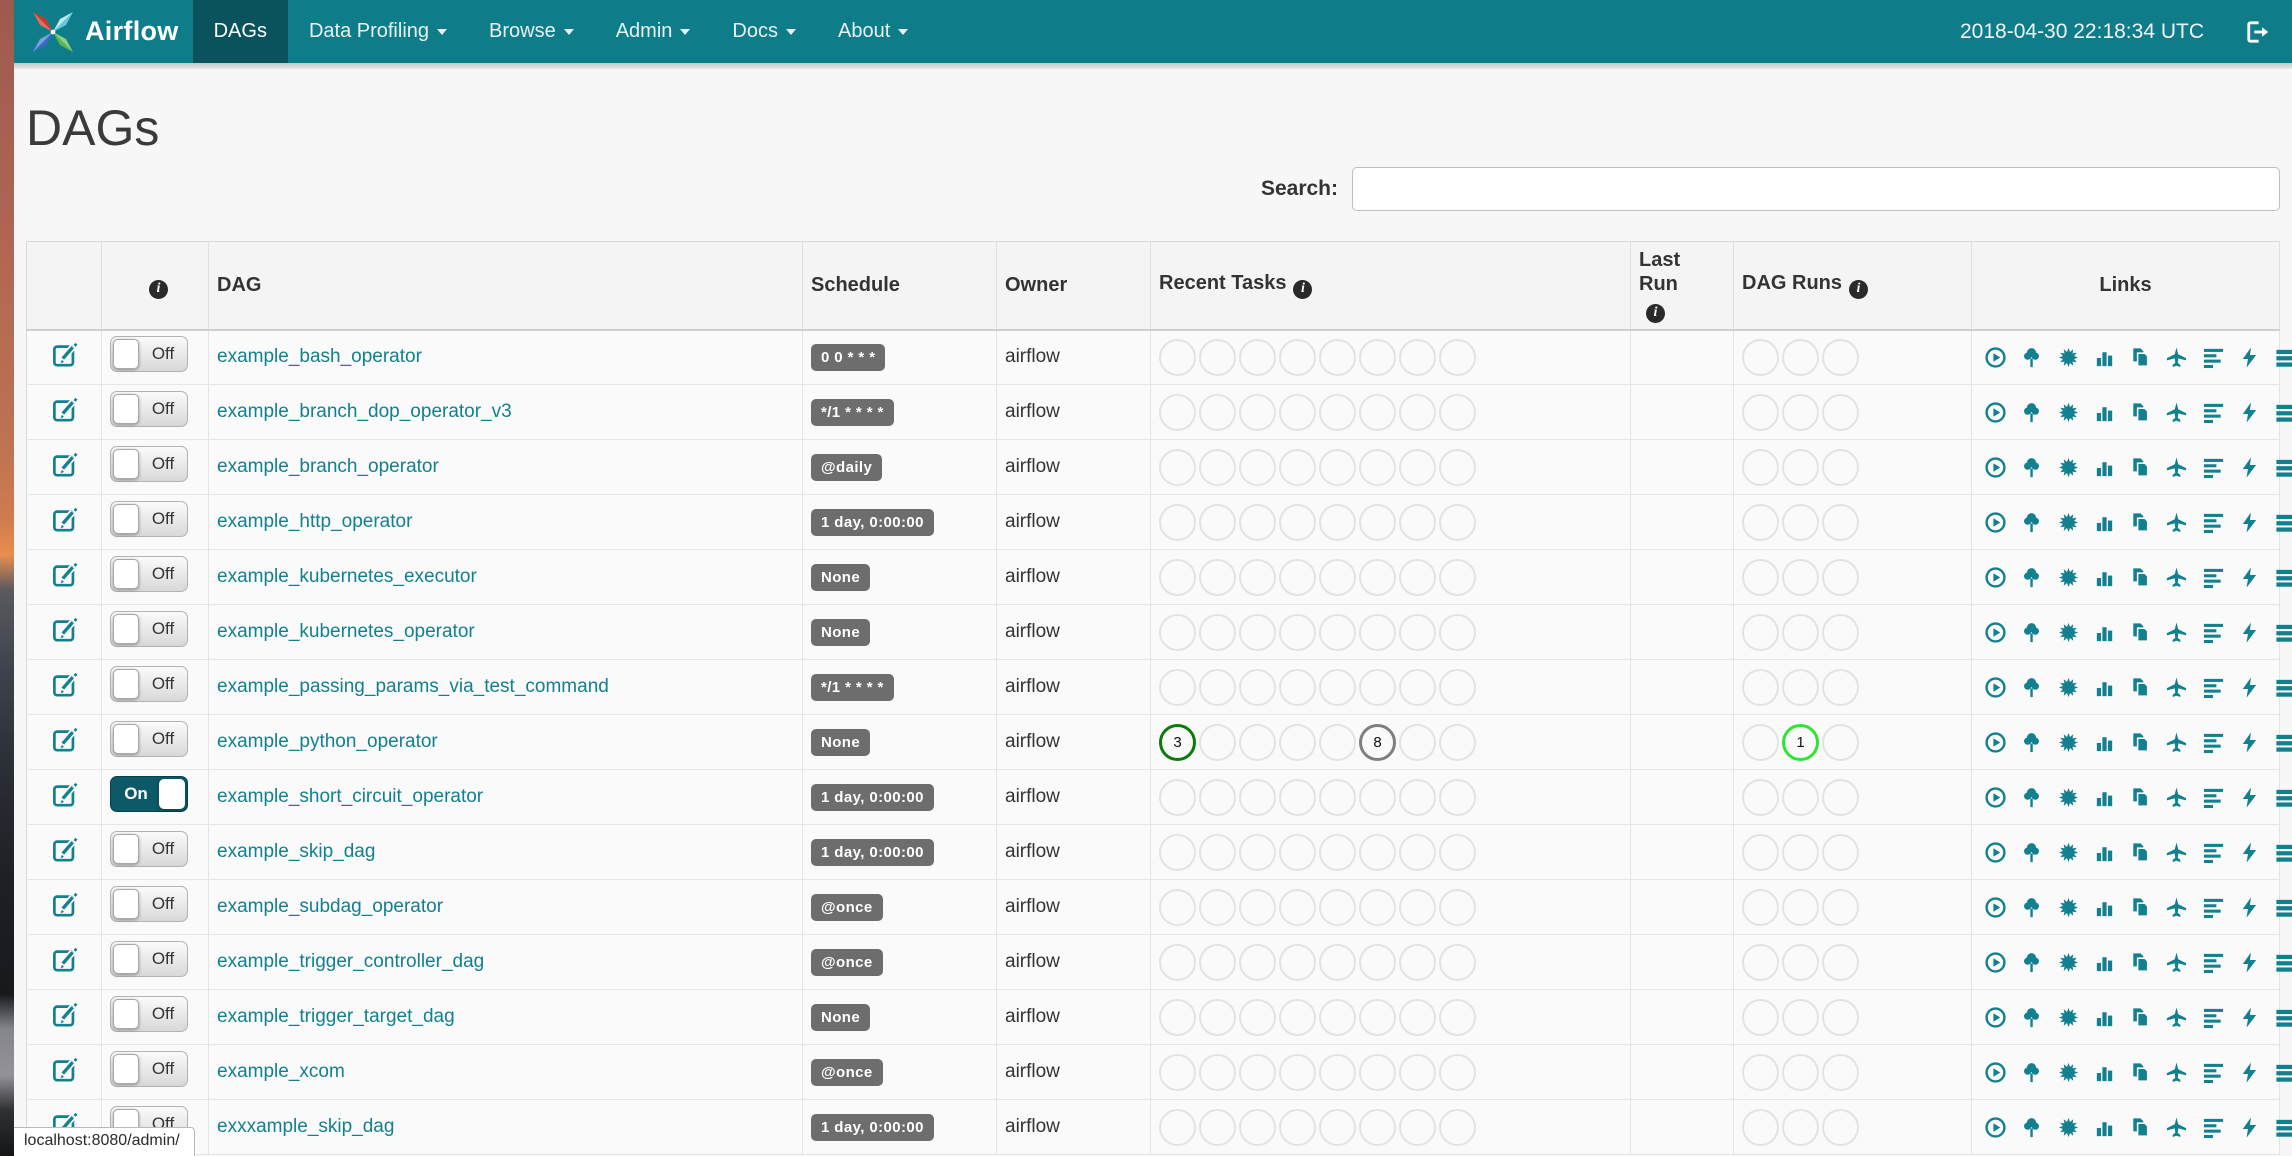 Image resolution: width=2292 pixels, height=1156 pixels. Describe the element at coordinates (1377, 742) in the screenshot. I see `task-status-circle: 8` at that location.